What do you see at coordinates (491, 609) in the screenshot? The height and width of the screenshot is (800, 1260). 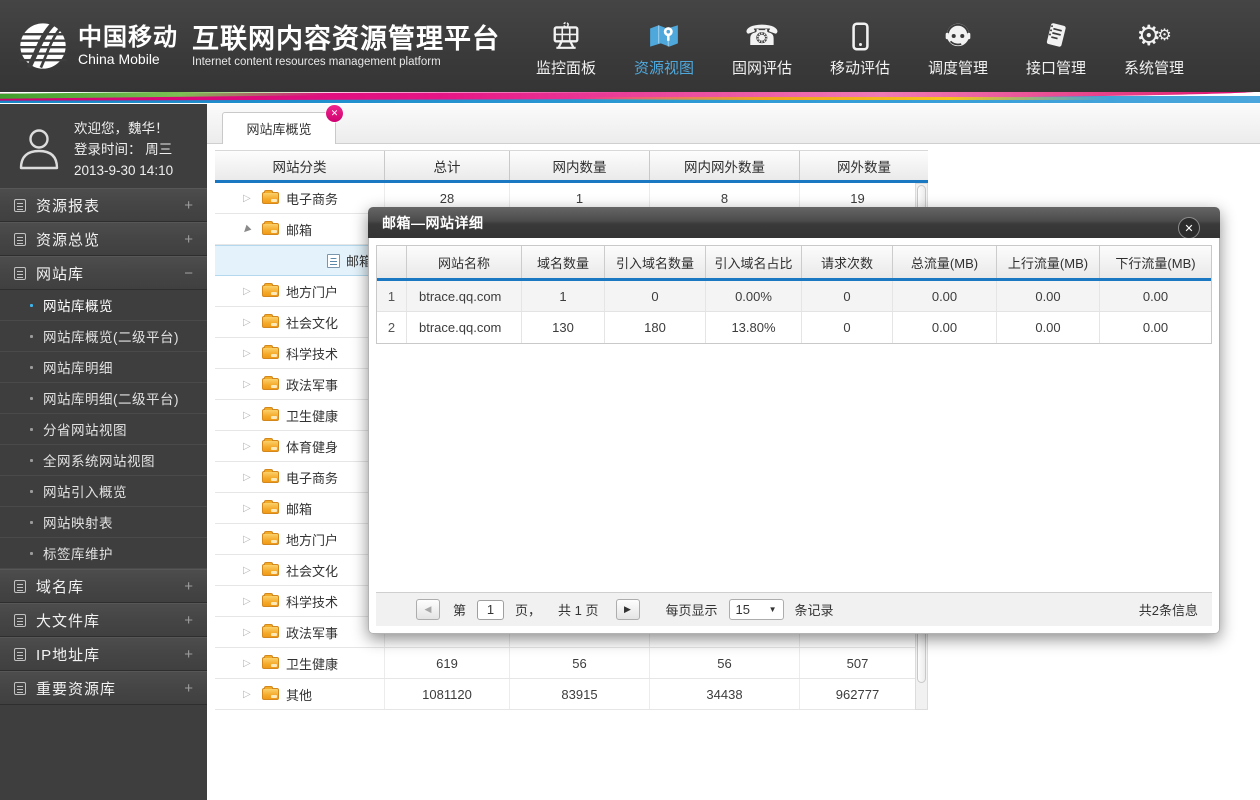 I see `page-number-input` at bounding box center [491, 609].